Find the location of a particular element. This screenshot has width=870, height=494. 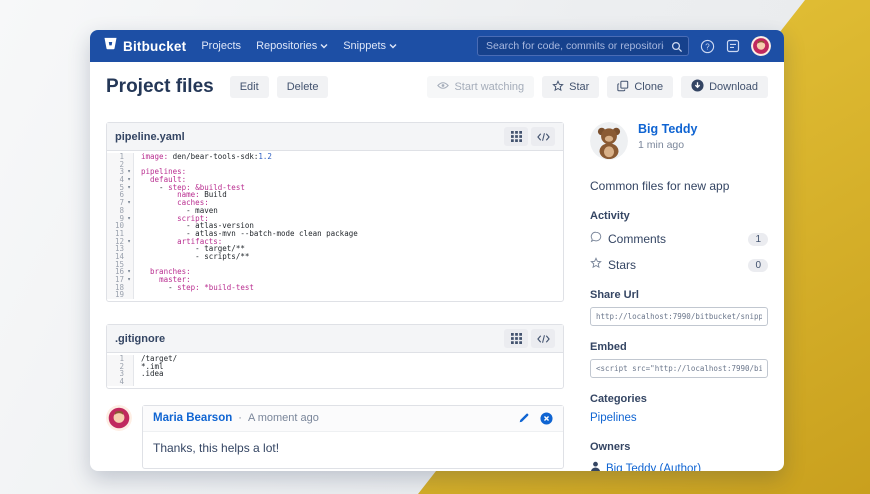

embed-input is located at coordinates (679, 368).